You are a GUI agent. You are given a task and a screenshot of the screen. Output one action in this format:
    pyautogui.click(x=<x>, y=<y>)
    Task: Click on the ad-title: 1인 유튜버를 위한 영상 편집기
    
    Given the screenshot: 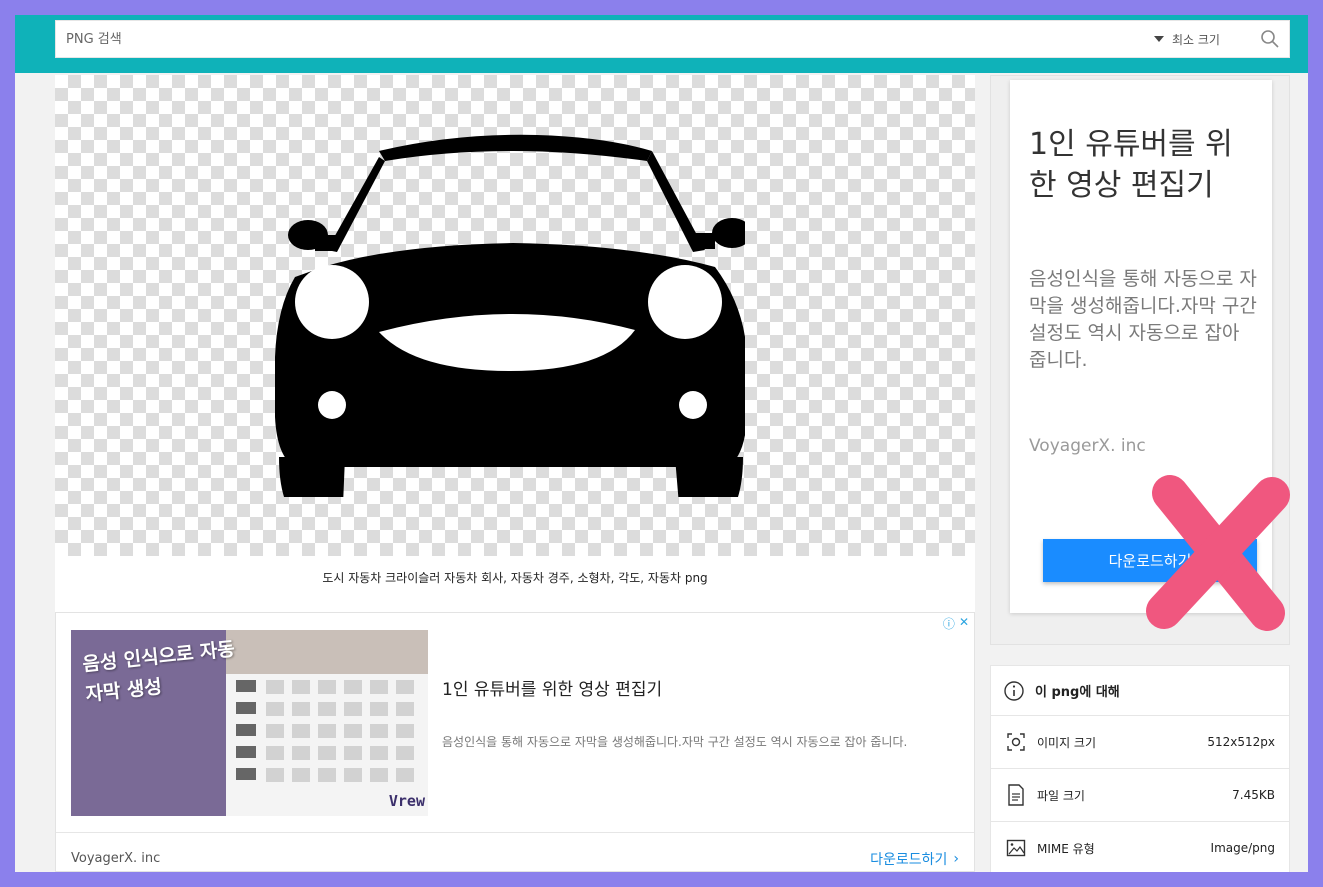 What is the action you would take?
    pyautogui.click(x=552, y=687)
    